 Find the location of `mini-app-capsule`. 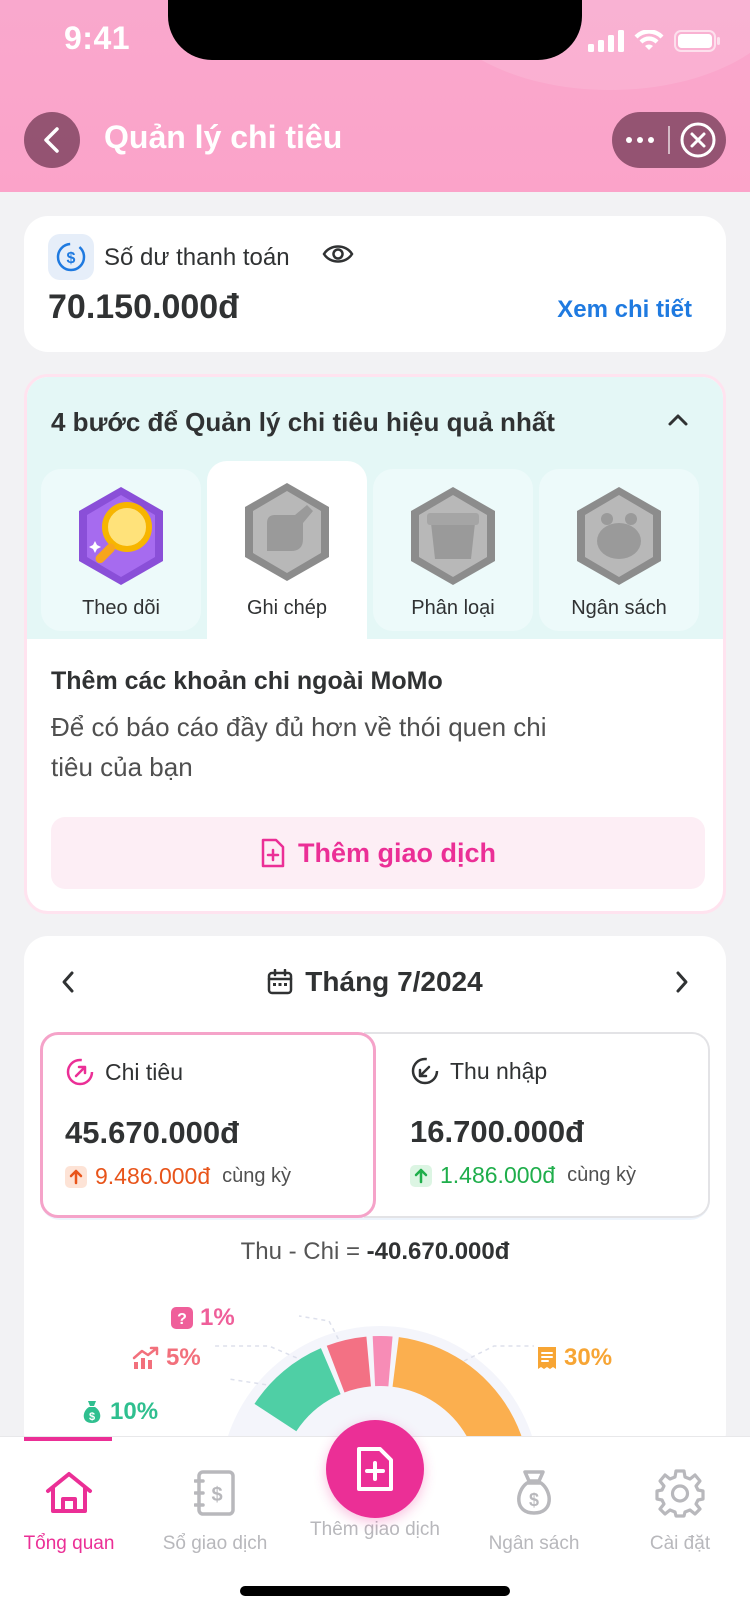

mini-app-capsule is located at coordinates (669, 140).